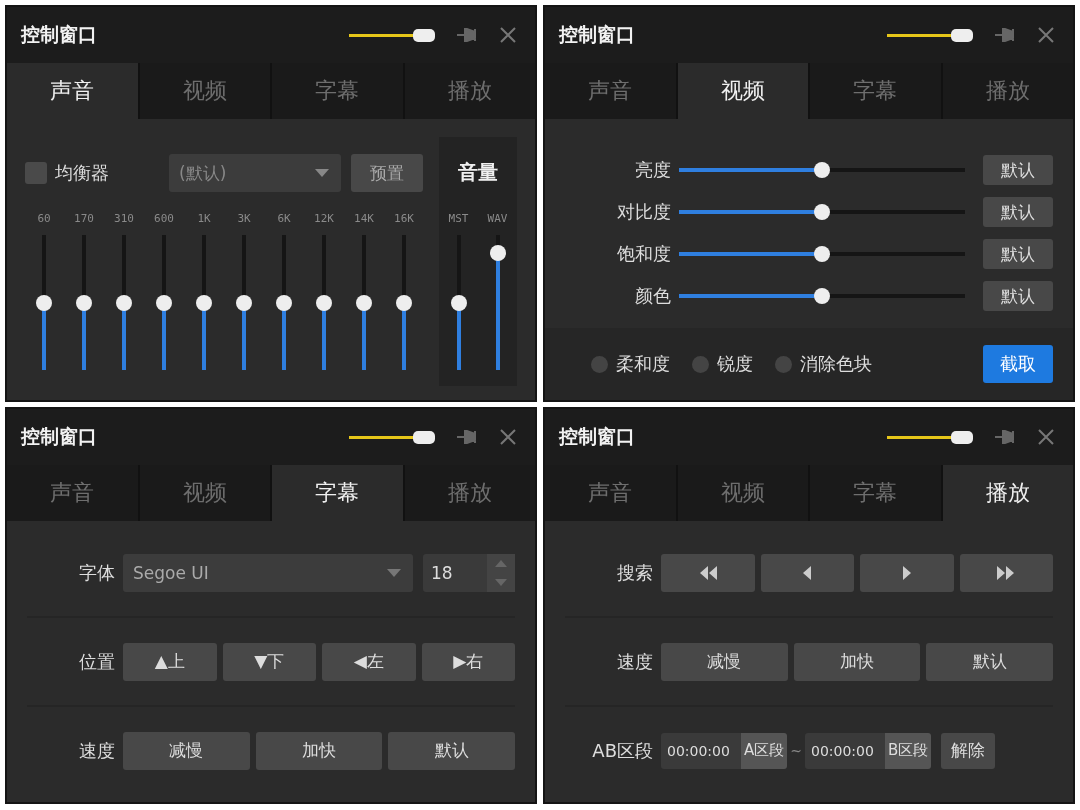  Describe the element at coordinates (906, 572) in the screenshot. I see `right-arrow-icon` at that location.